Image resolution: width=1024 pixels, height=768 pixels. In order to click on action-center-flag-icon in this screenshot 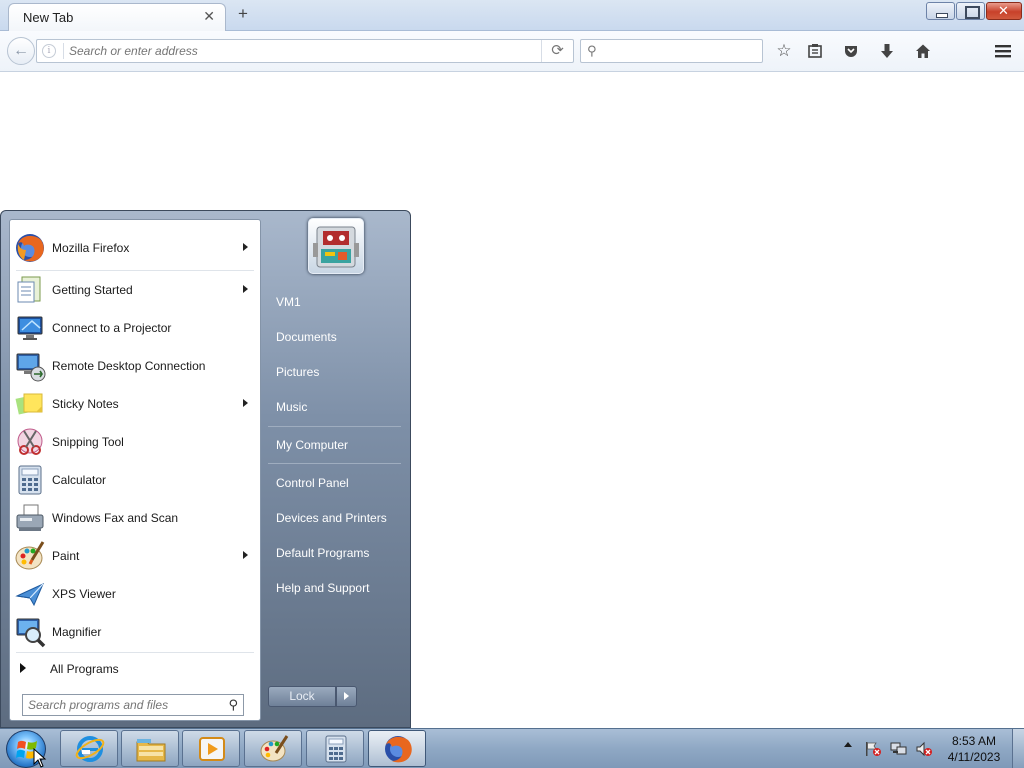, I will do `click(873, 749)`.